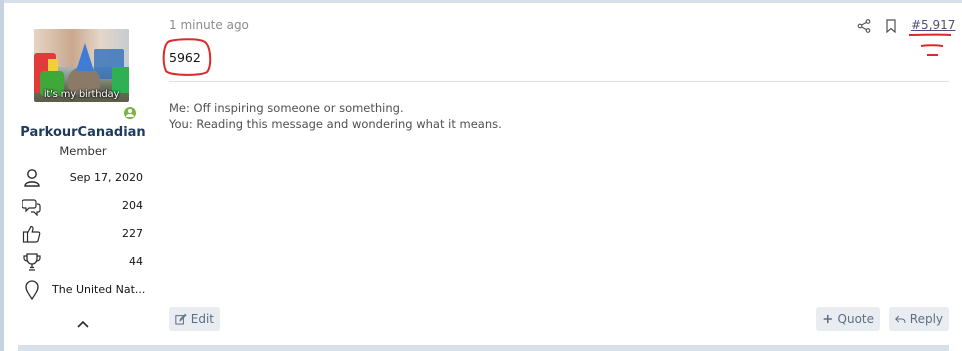  What do you see at coordinates (31, 207) in the screenshot?
I see `messages-icon` at bounding box center [31, 207].